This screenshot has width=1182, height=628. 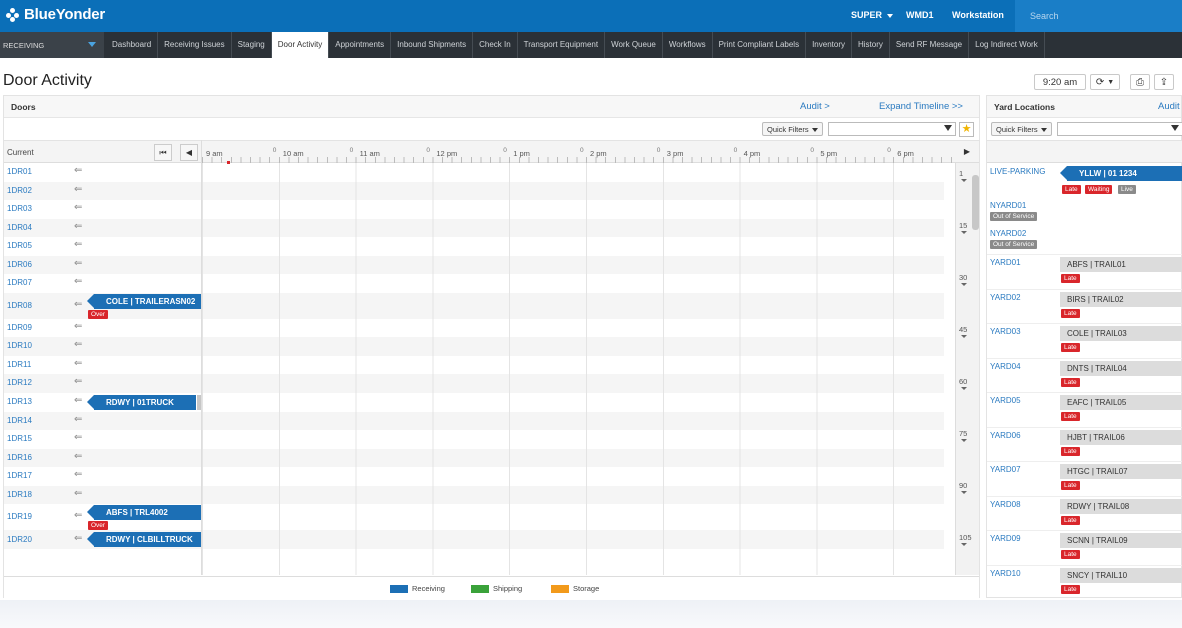 What do you see at coordinates (19, 438) in the screenshot?
I see `door-name-link: 1DR15` at bounding box center [19, 438].